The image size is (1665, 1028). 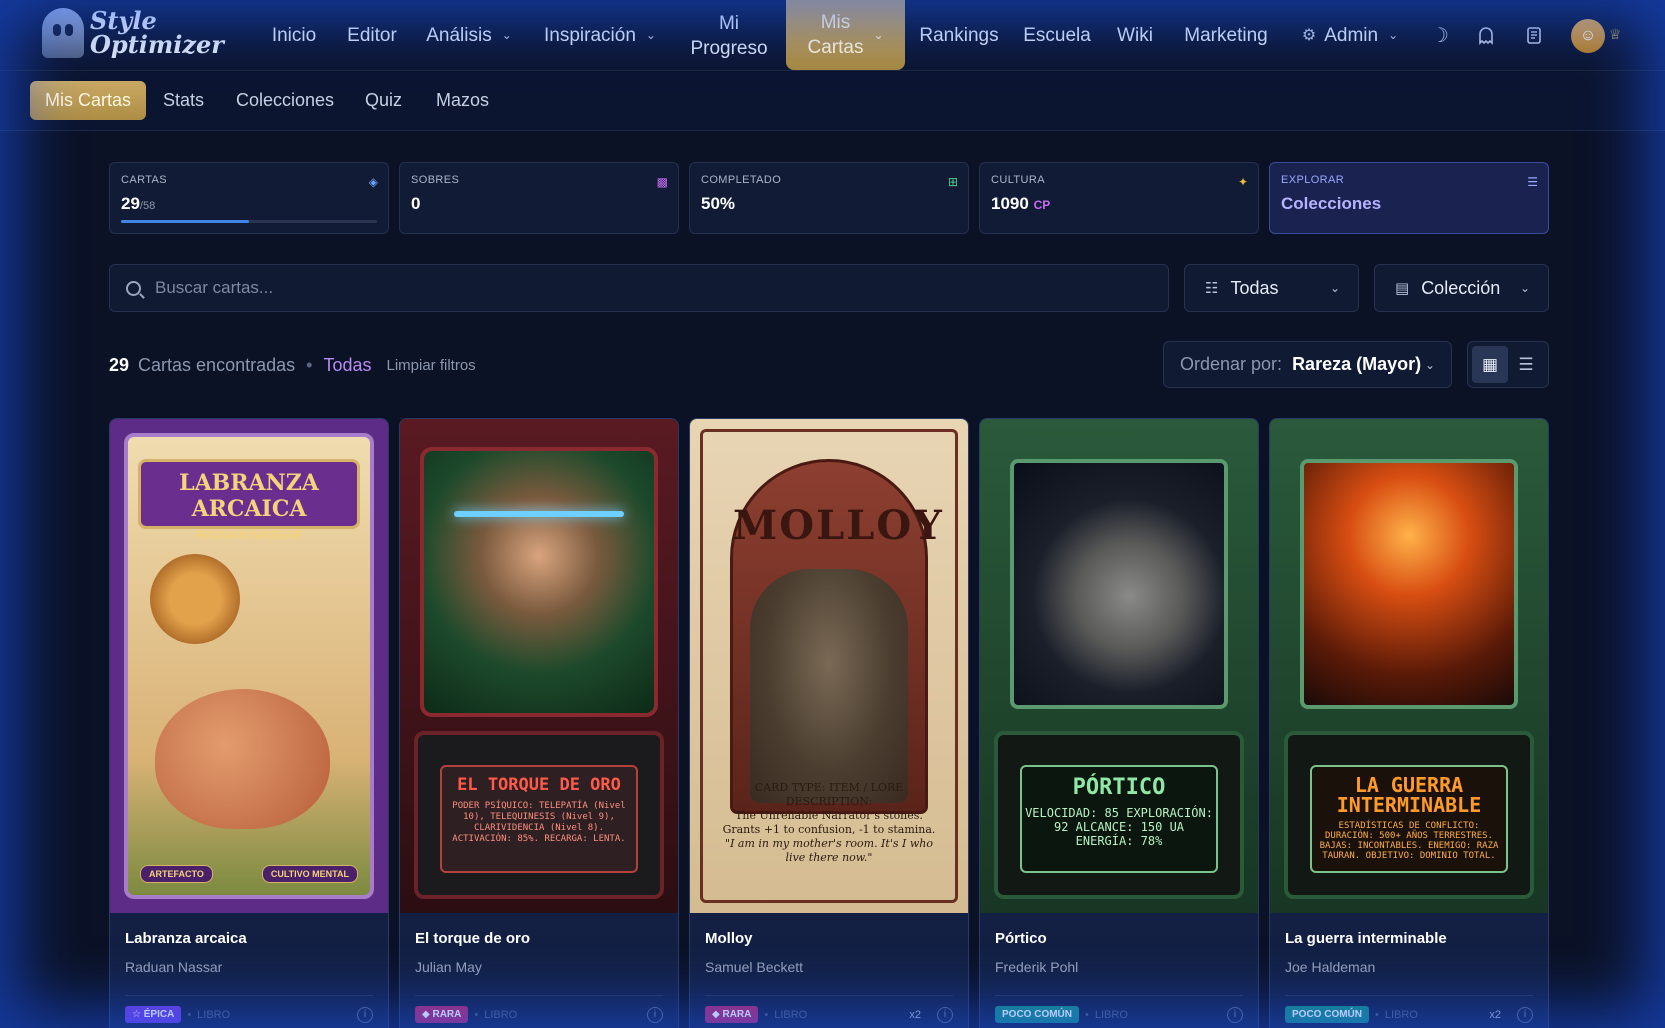 What do you see at coordinates (600, 35) in the screenshot?
I see `nav-inspiracion: Inspiración ⌄` at bounding box center [600, 35].